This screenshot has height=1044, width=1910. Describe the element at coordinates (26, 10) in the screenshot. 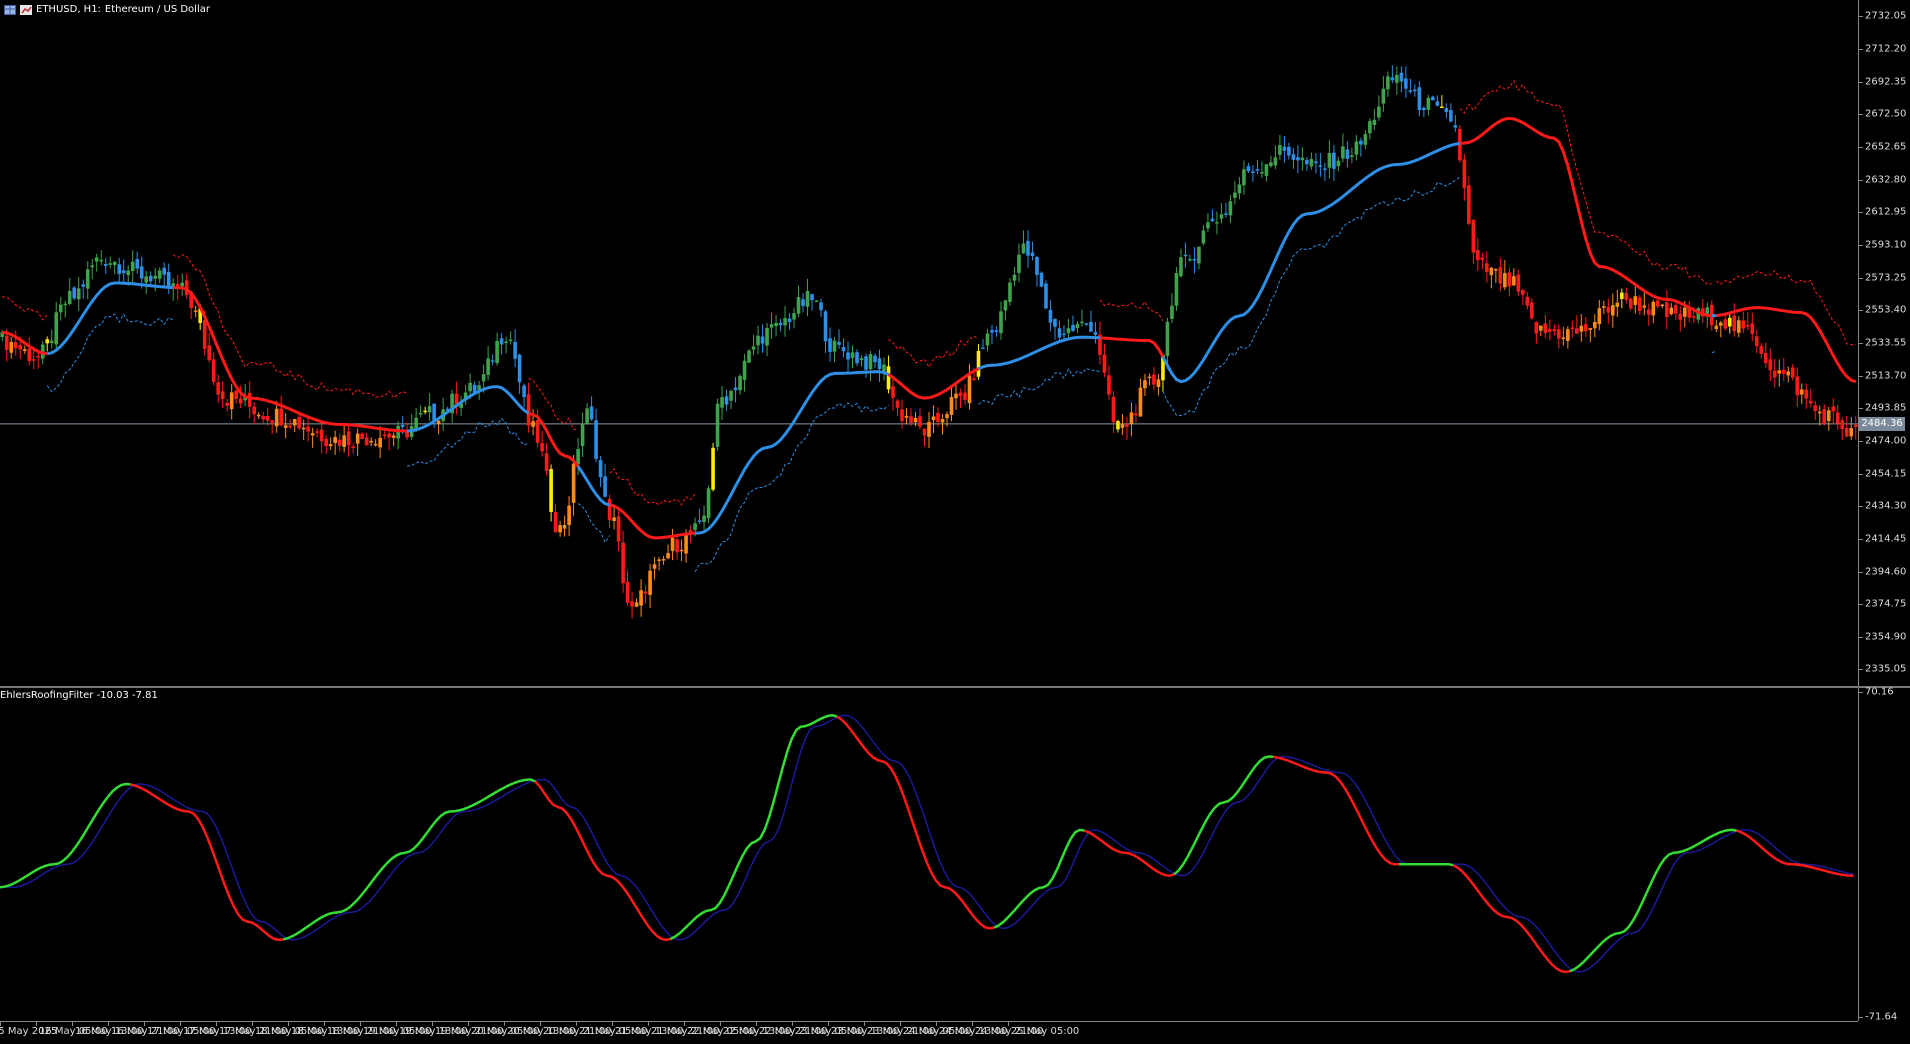

I see `chart-type-icon` at that location.